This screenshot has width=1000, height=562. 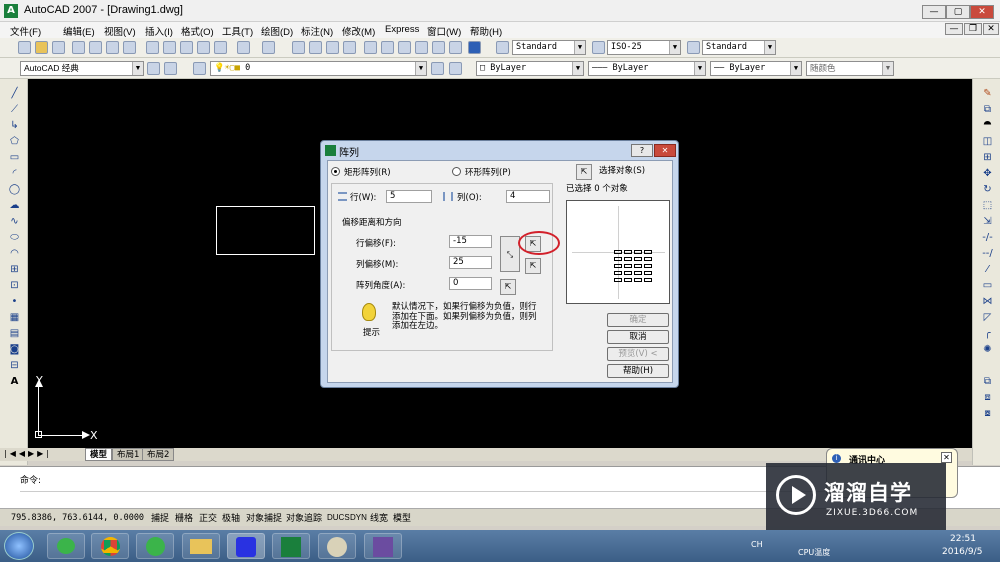 What do you see at coordinates (549, 47) in the screenshot?
I see `text-style-select: Standard ▼` at bounding box center [549, 47].